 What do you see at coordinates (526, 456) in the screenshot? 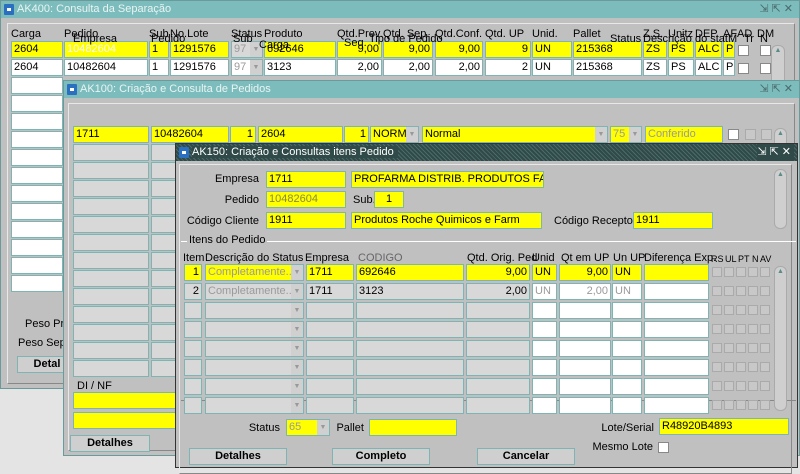
I see `cancelar-button: Cancelar` at bounding box center [526, 456].